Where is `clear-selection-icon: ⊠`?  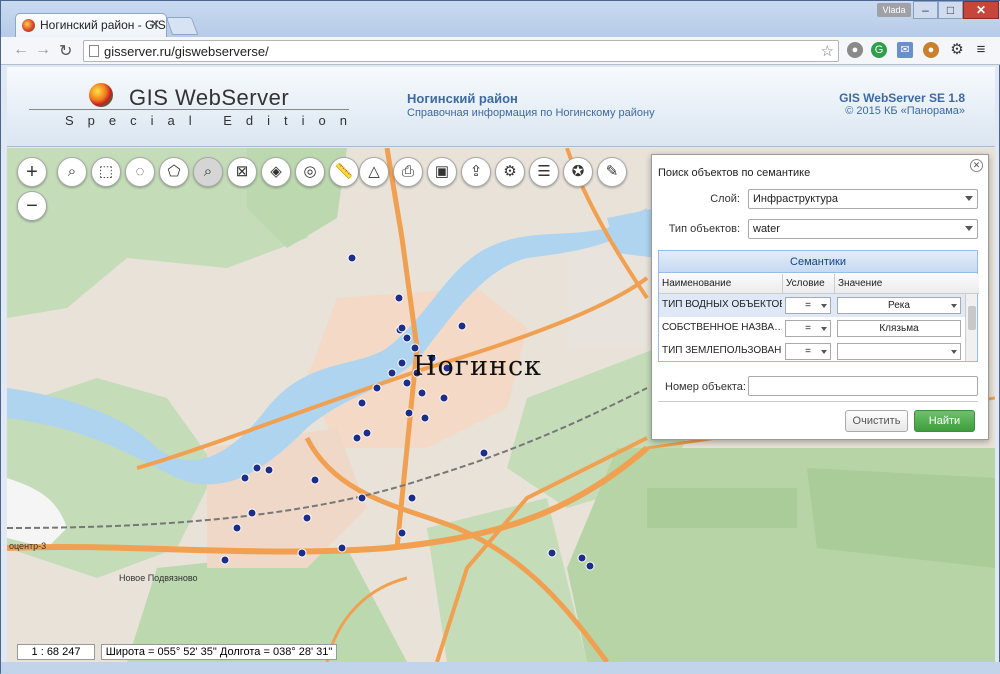
clear-selection-icon: ⊠ is located at coordinates (242, 172).